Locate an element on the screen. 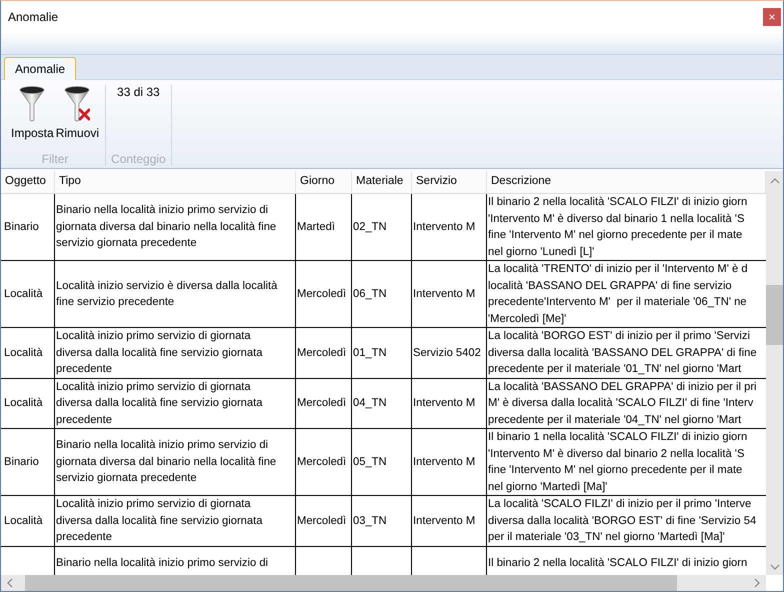 The width and height of the screenshot is (784, 592). column-header: Giorno is located at coordinates (324, 182).